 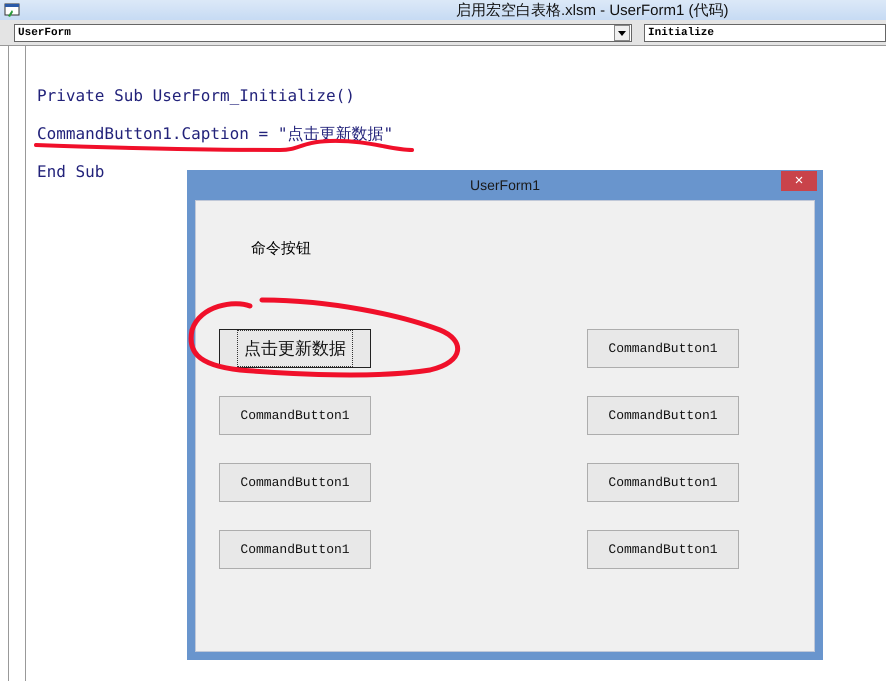 I want to click on object-dropdown: UserForm, so click(x=323, y=33).